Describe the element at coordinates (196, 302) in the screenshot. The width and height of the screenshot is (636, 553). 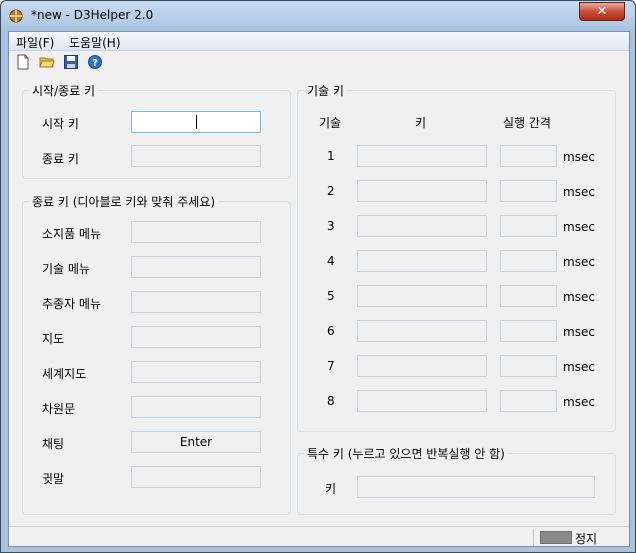
I see `follower-menu-input` at that location.